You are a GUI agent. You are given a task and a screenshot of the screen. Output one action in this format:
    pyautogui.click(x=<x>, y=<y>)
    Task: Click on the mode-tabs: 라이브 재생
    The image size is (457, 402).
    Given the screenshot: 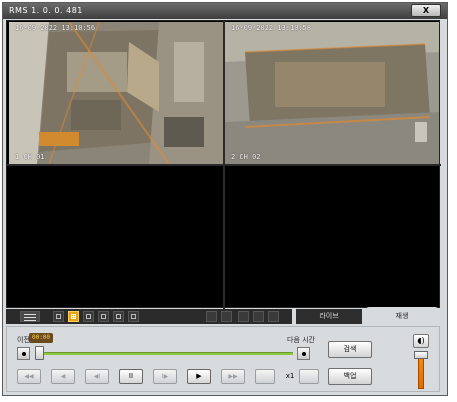 What is the action you would take?
    pyautogui.click(x=366, y=316)
    